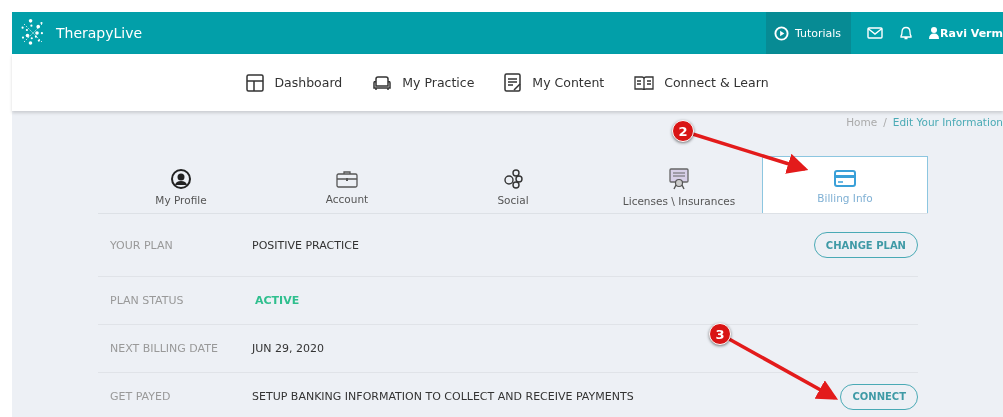 This screenshot has width=1003, height=417. I want to click on profile-tab: Licenses \ Insurances, so click(679, 184).